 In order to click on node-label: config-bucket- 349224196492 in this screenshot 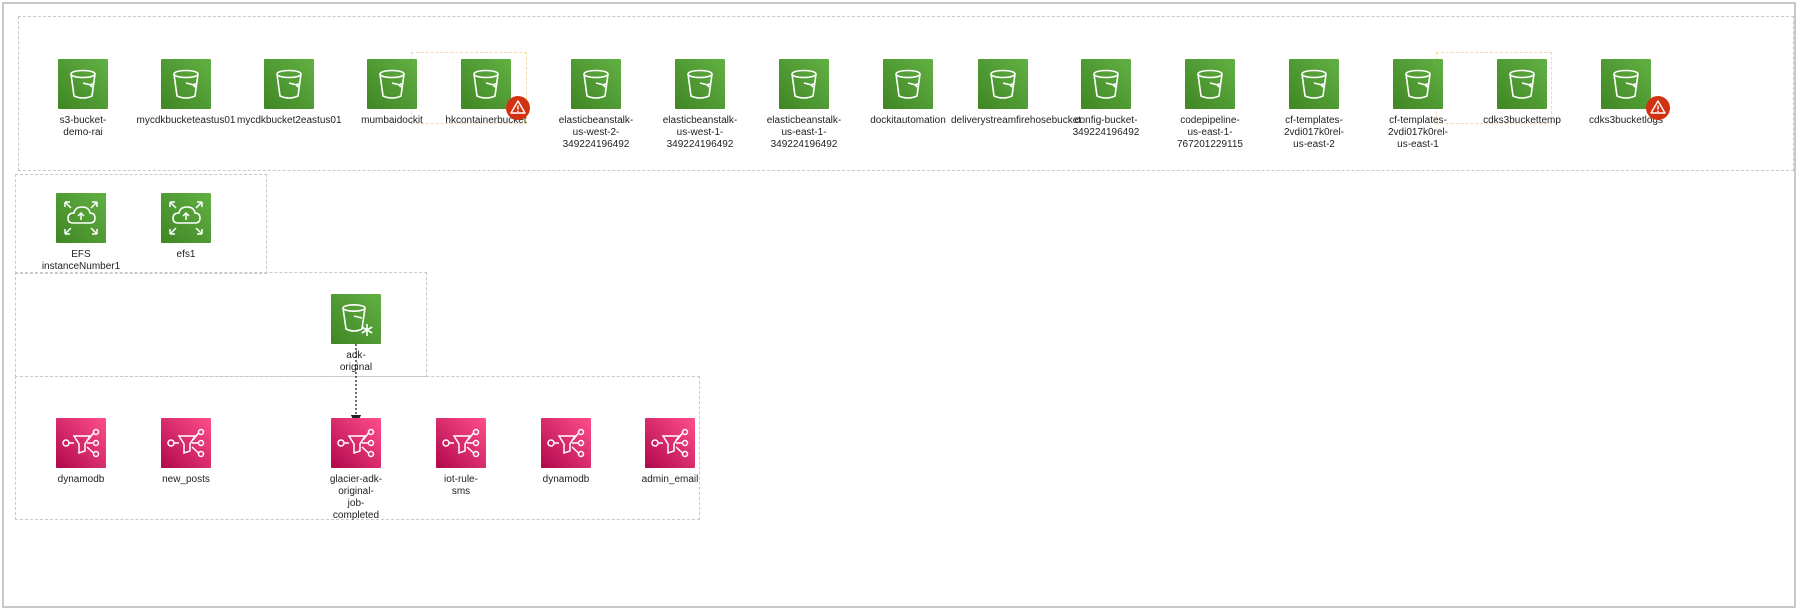, I will do `click(1106, 126)`.